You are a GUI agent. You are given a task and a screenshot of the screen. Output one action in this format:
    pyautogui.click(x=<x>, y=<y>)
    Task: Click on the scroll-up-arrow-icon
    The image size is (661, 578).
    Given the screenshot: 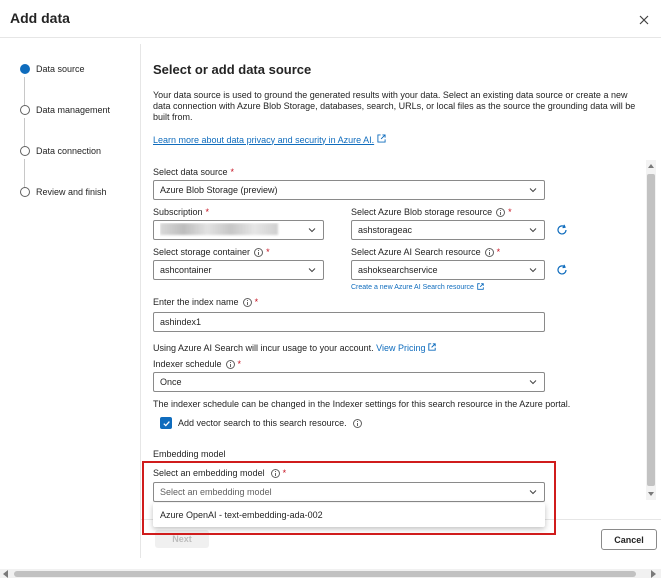 What is the action you would take?
    pyautogui.click(x=651, y=166)
    